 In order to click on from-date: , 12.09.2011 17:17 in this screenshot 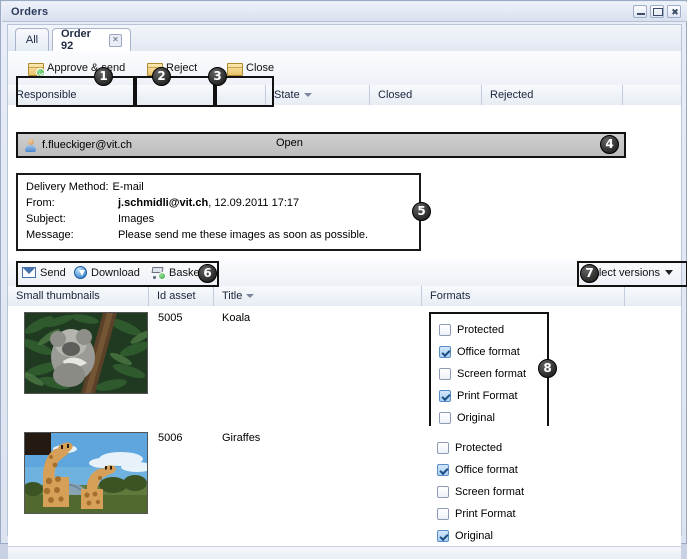, I will do `click(254, 203)`.